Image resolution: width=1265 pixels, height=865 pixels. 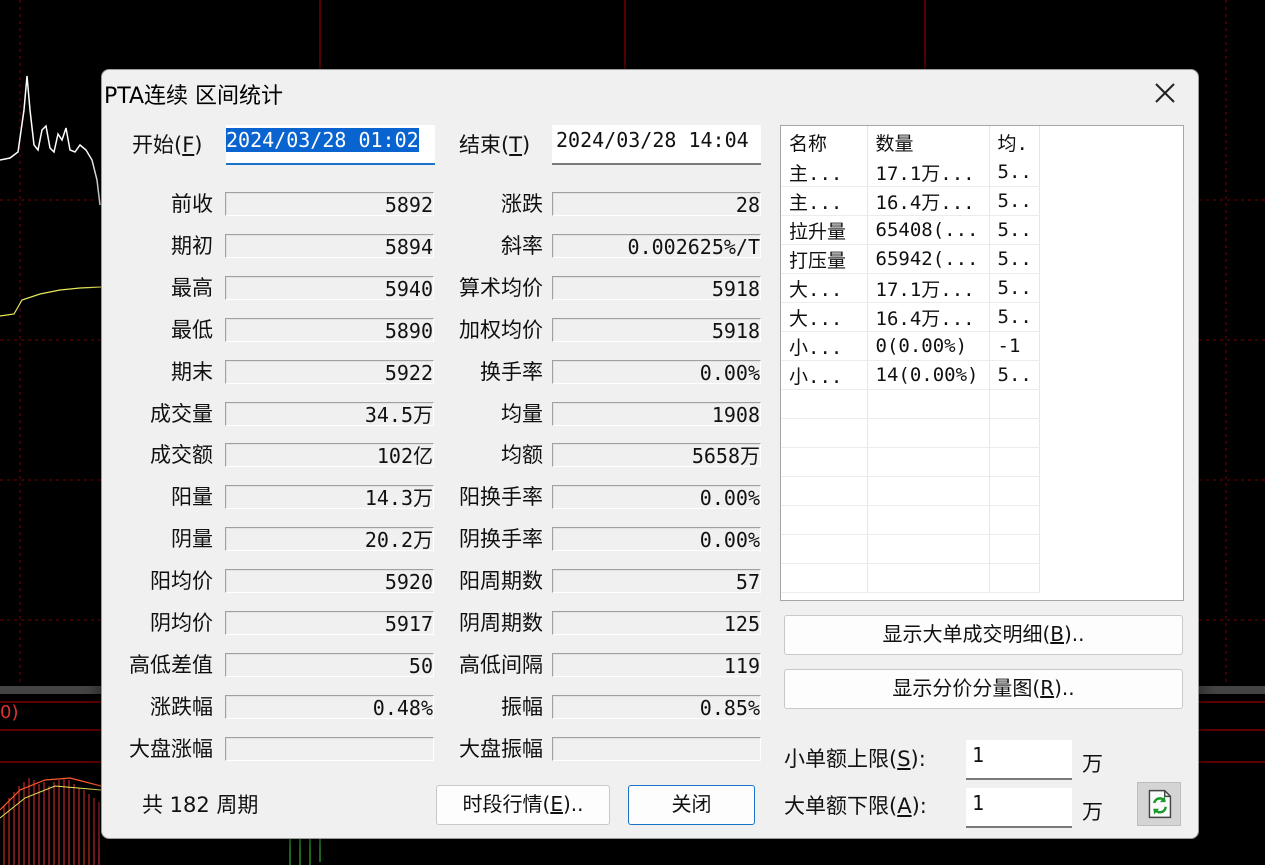 What do you see at coordinates (192, 329) in the screenshot?
I see `left_stats-label-3: 最低` at bounding box center [192, 329].